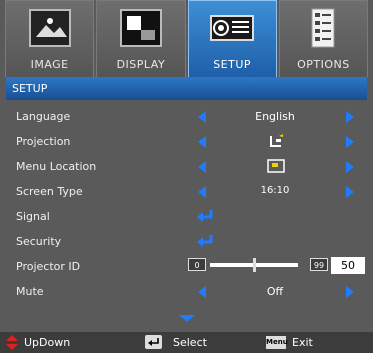 This screenshot has width=373, height=353. Describe the element at coordinates (49, 191) in the screenshot. I see `screen-type-label: Screen Type` at that location.